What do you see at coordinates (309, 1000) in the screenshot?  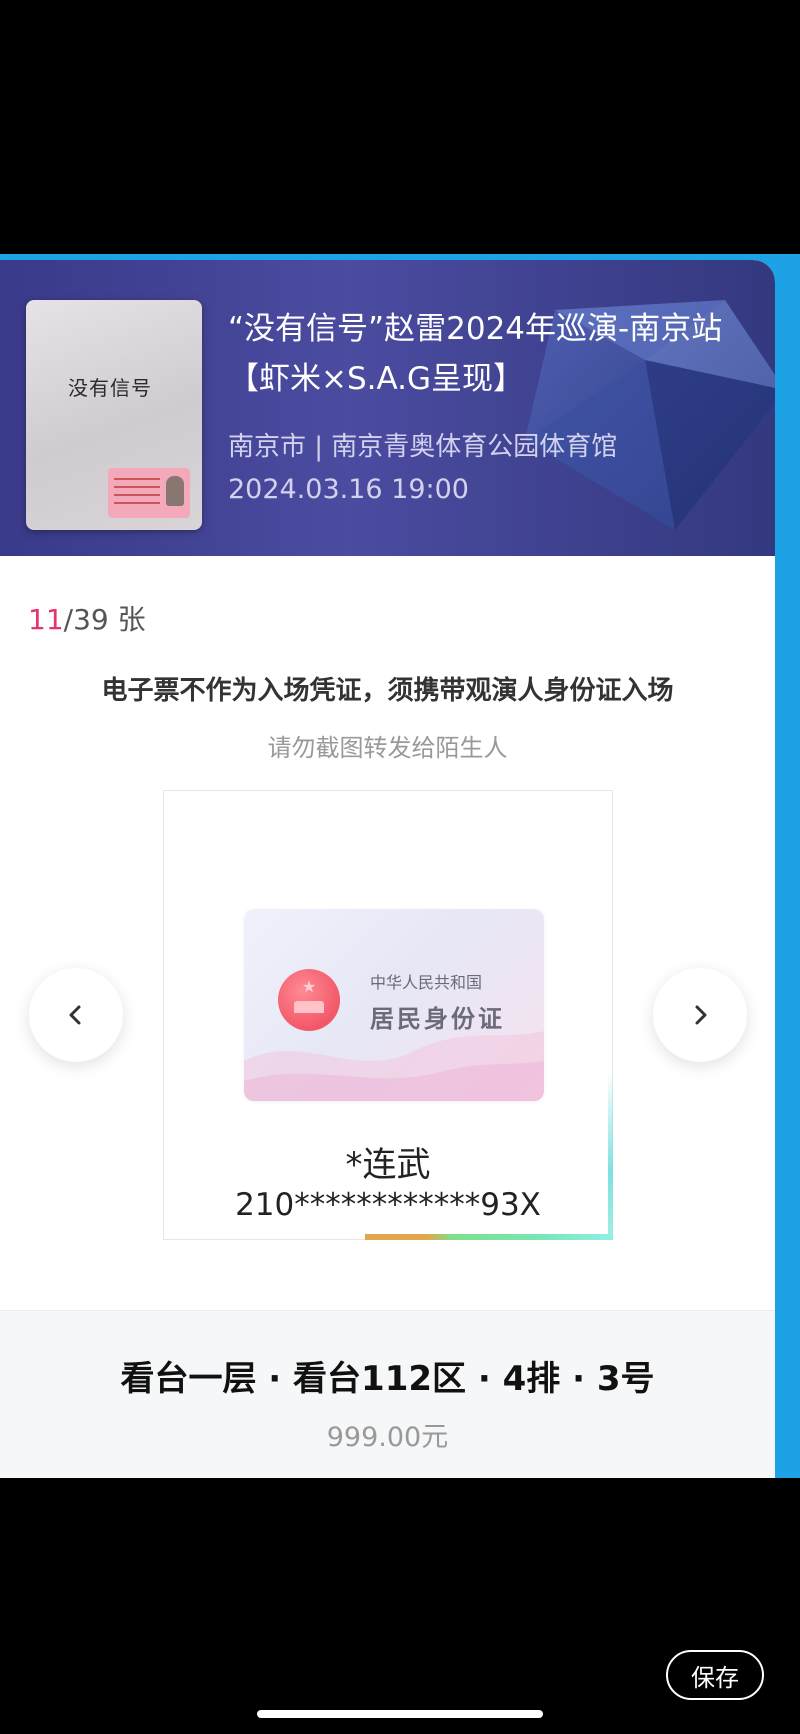 I see `national-emblem-icon: ★` at bounding box center [309, 1000].